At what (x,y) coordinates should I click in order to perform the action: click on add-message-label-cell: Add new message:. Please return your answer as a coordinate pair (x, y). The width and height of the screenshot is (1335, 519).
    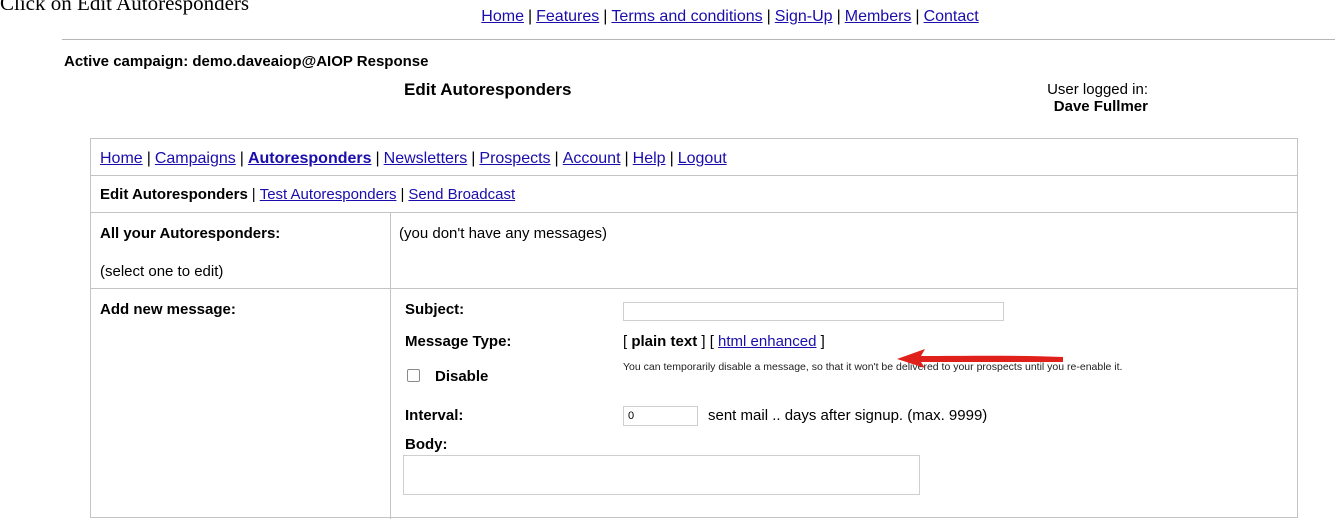
    Looking at the image, I should click on (241, 404).